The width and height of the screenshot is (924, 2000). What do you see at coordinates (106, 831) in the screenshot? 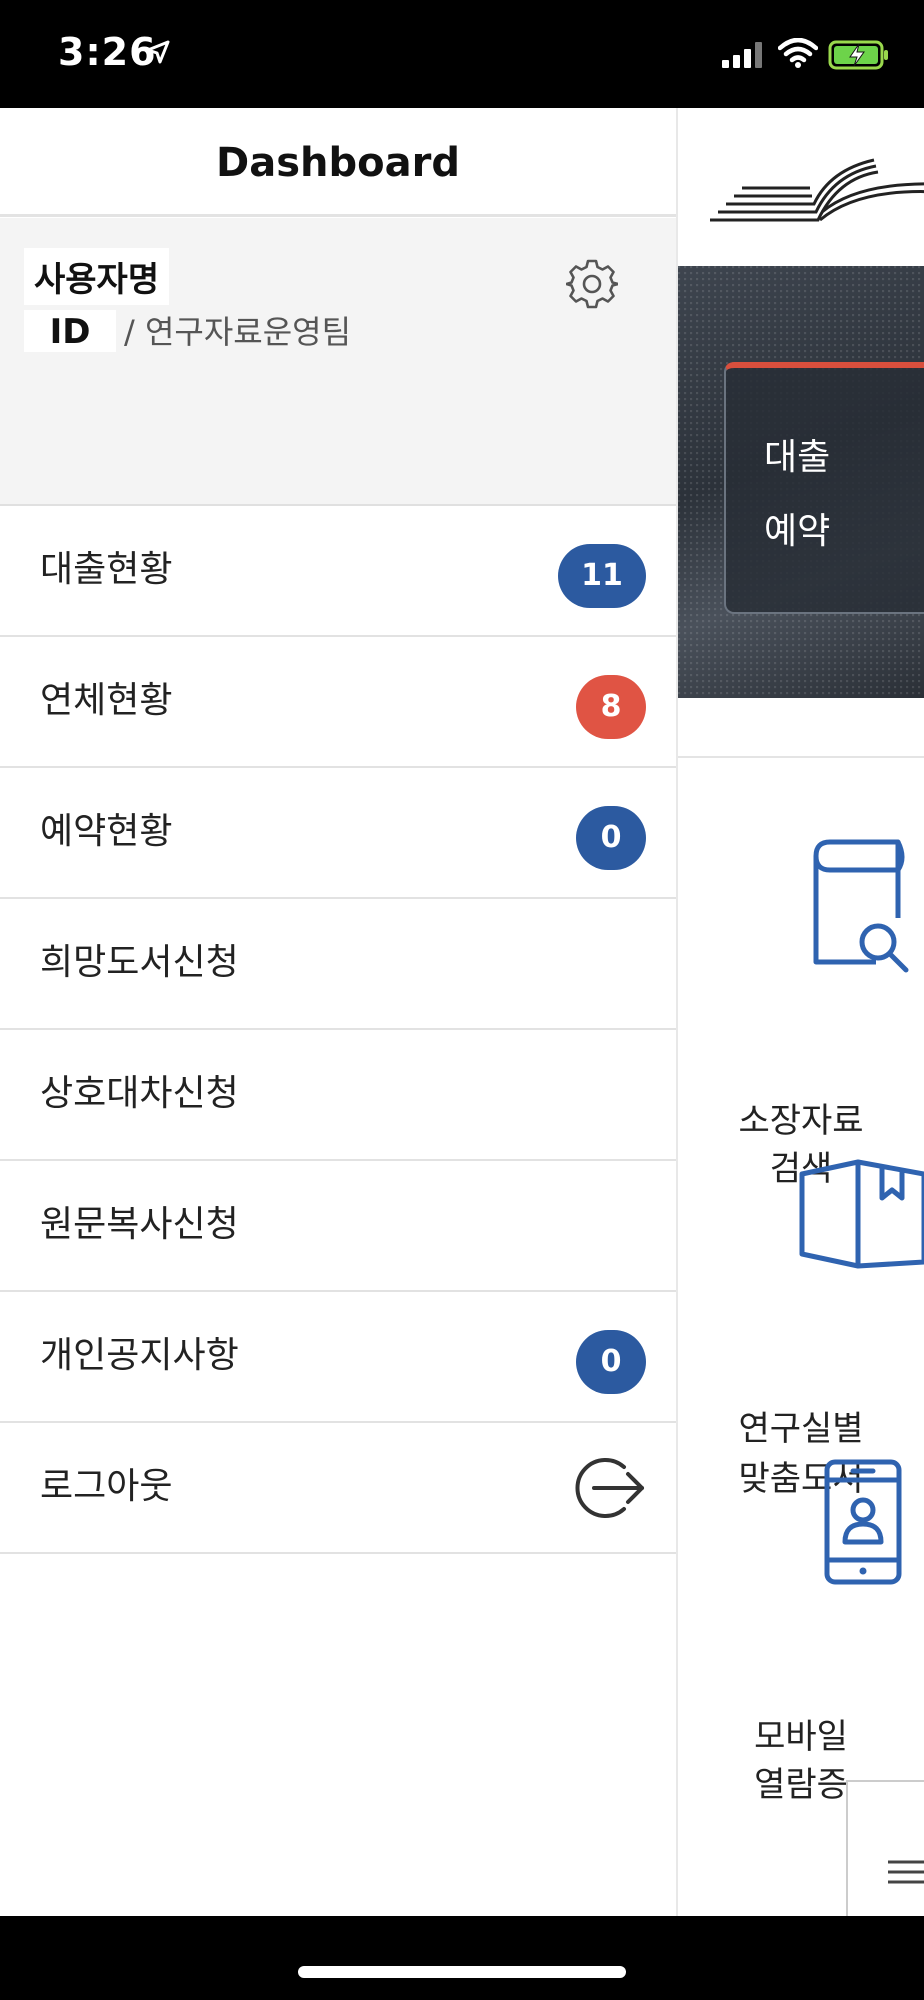
I see `menu-item-label: 예약현황` at bounding box center [106, 831].